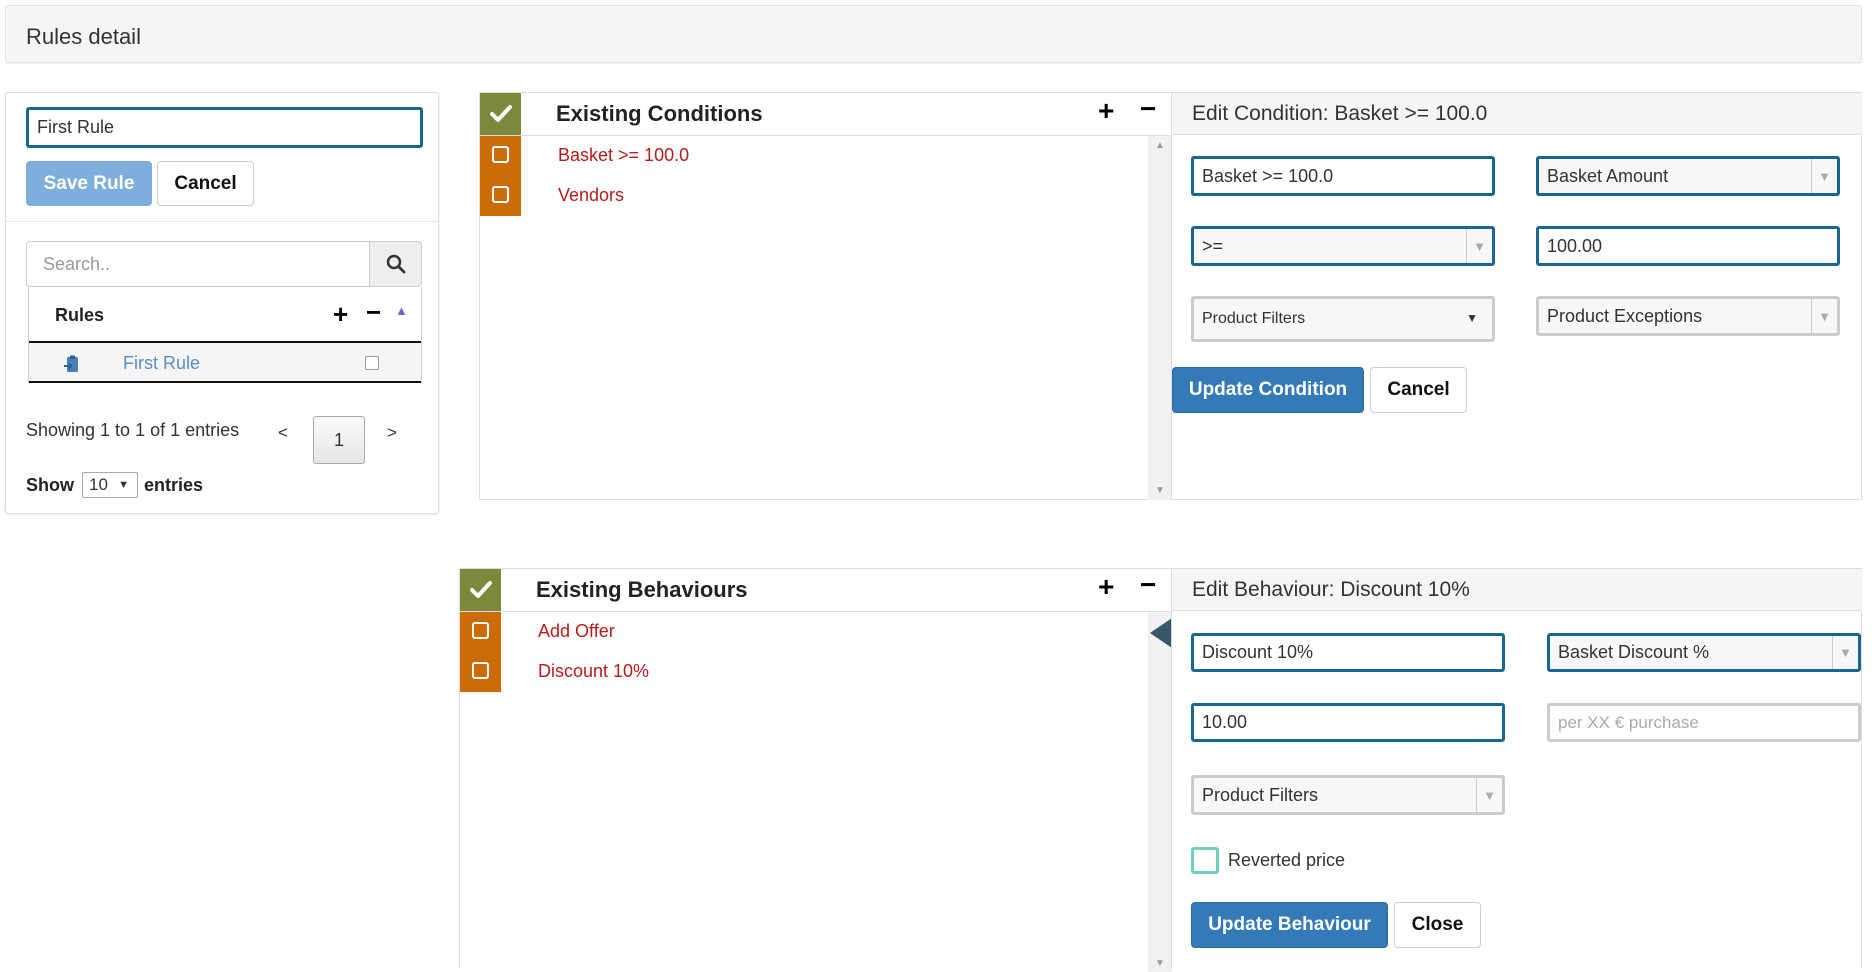  Describe the element at coordinates (110, 485) in the screenshot. I see `page-size-select: 10 ▼` at that location.